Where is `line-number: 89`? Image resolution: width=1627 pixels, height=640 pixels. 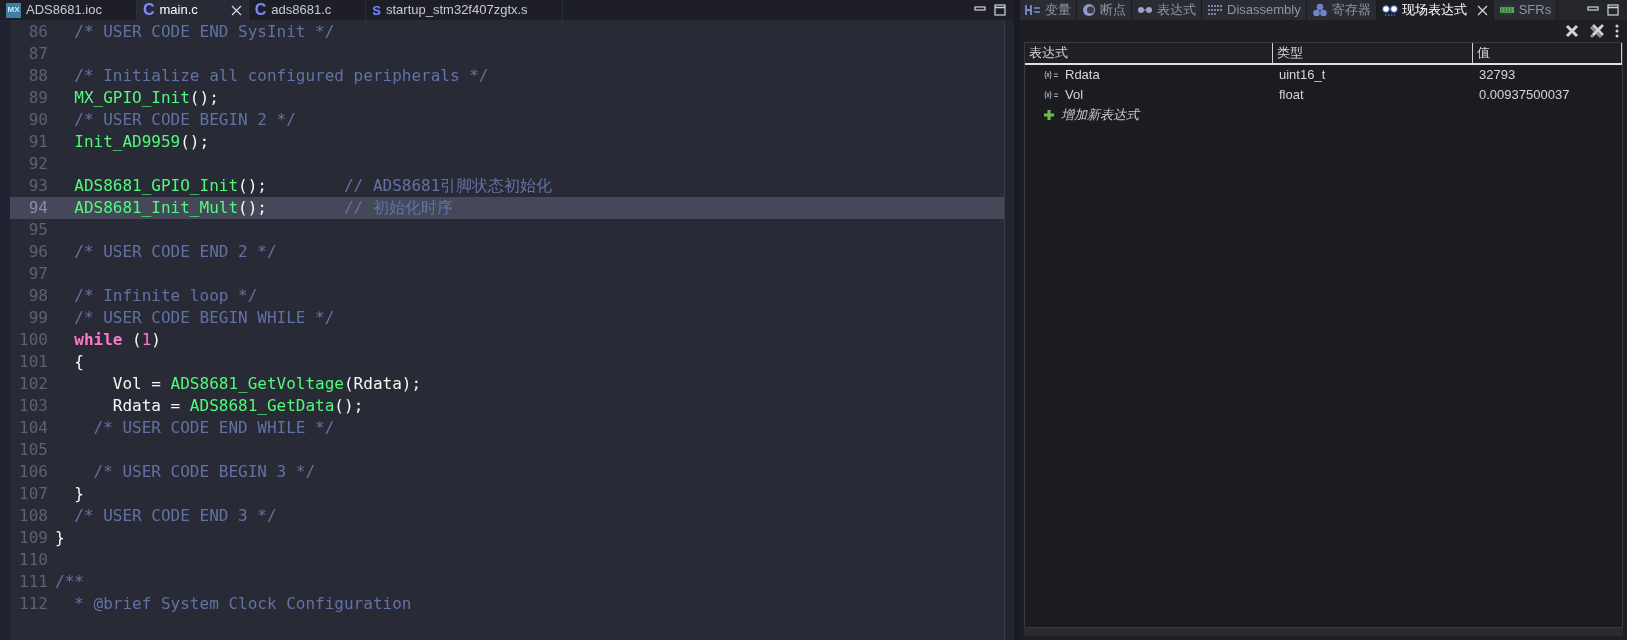 line-number: 89 is located at coordinates (38, 98).